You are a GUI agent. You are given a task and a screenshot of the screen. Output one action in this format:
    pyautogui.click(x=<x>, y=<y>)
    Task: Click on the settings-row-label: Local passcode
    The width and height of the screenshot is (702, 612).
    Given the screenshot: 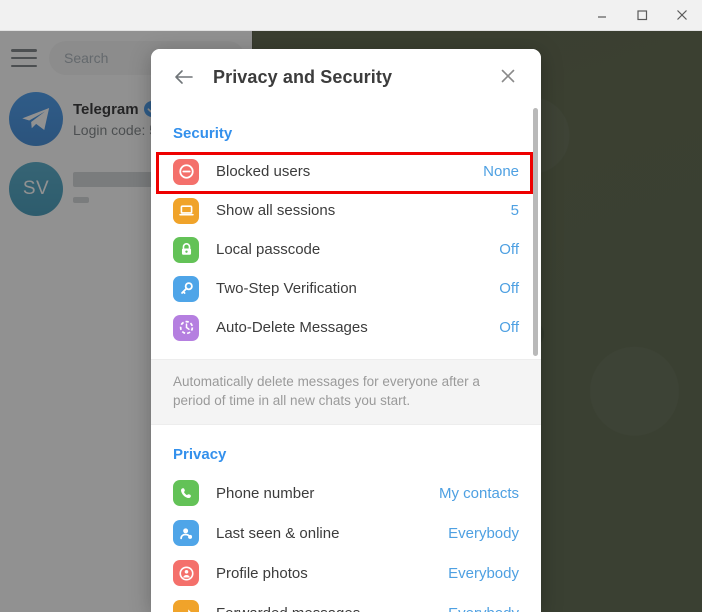 What is the action you would take?
    pyautogui.click(x=268, y=249)
    